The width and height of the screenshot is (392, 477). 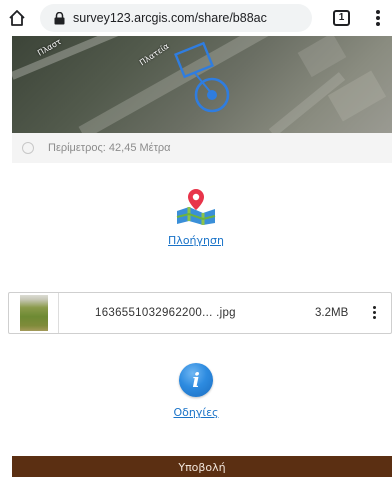 I want to click on attachment-row: 1636551032962200... .jpg 3.2MB, so click(x=200, y=313).